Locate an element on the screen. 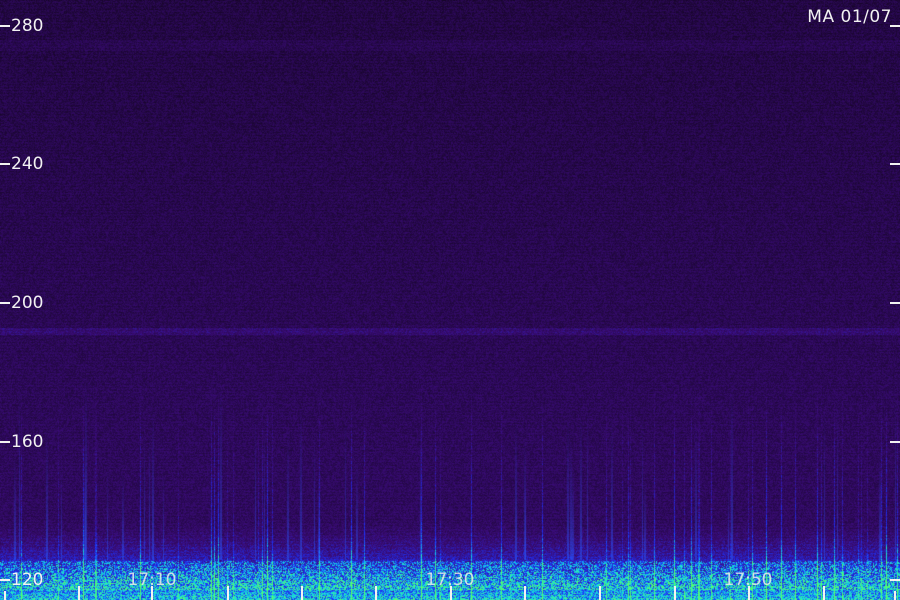  y-tick-280: 280 is located at coordinates (21, 26).